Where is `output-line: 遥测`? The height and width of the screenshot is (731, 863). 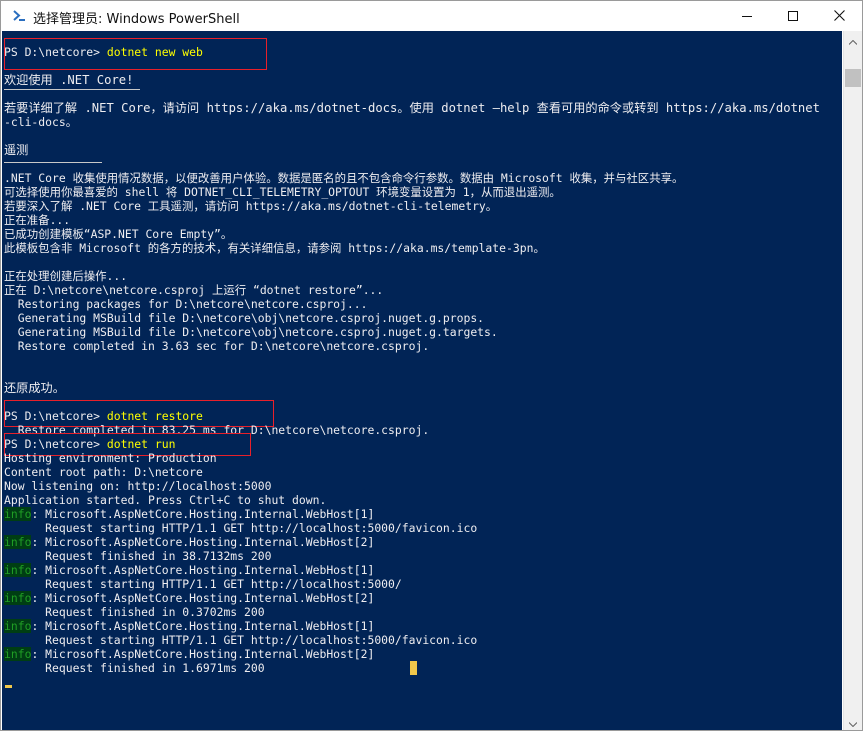
output-line: 遥测 is located at coordinates (16, 150).